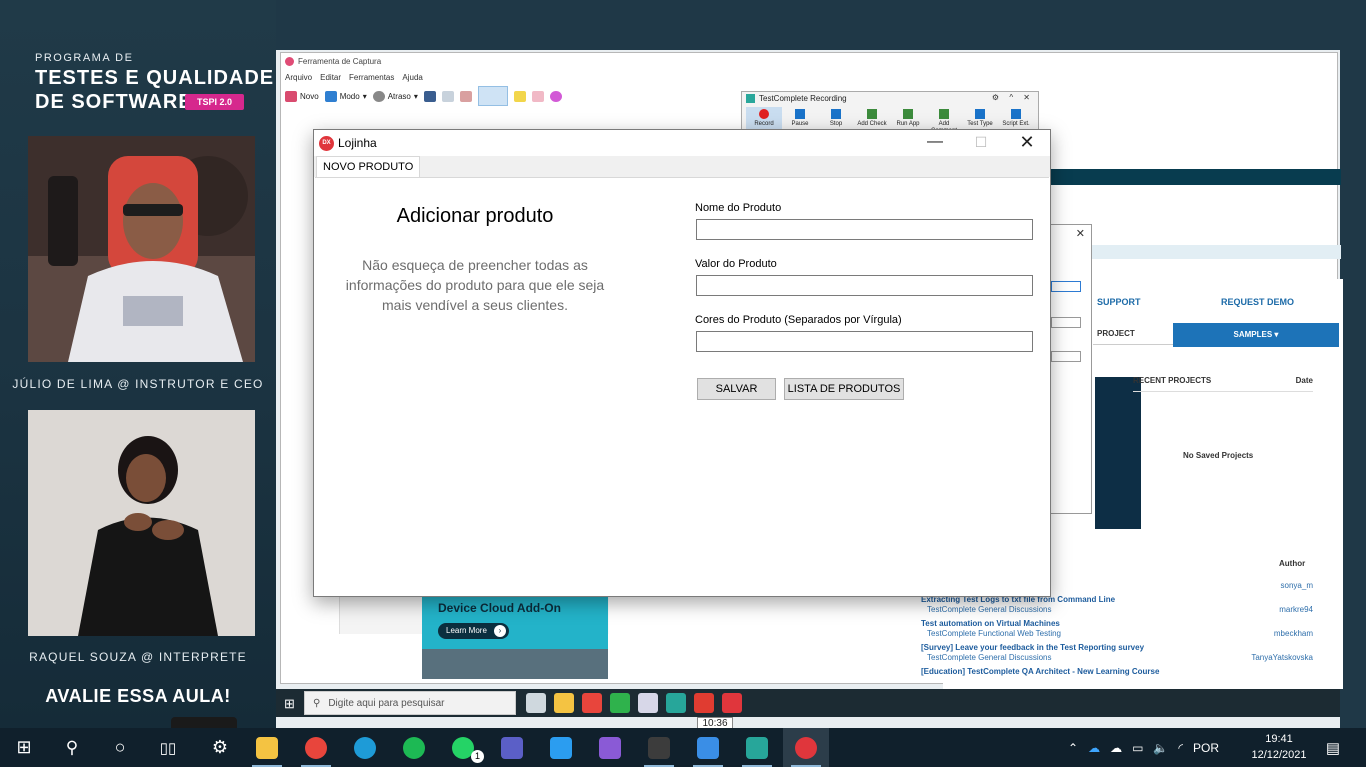 Image resolution: width=1366 pixels, height=767 pixels. What do you see at coordinates (1137, 748) in the screenshot?
I see `network-adapter-icon: ▭` at bounding box center [1137, 748].